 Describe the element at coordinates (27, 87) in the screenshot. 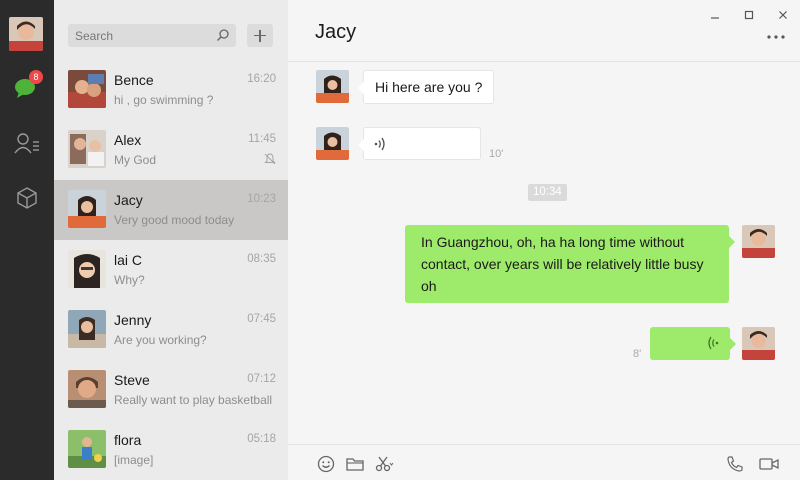

I see `chats-nav: 8` at that location.